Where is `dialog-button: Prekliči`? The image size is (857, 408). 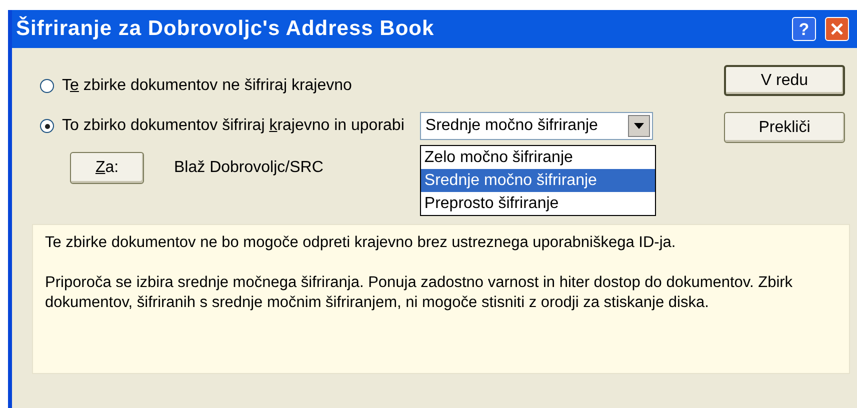
dialog-button: Prekliči is located at coordinates (784, 127).